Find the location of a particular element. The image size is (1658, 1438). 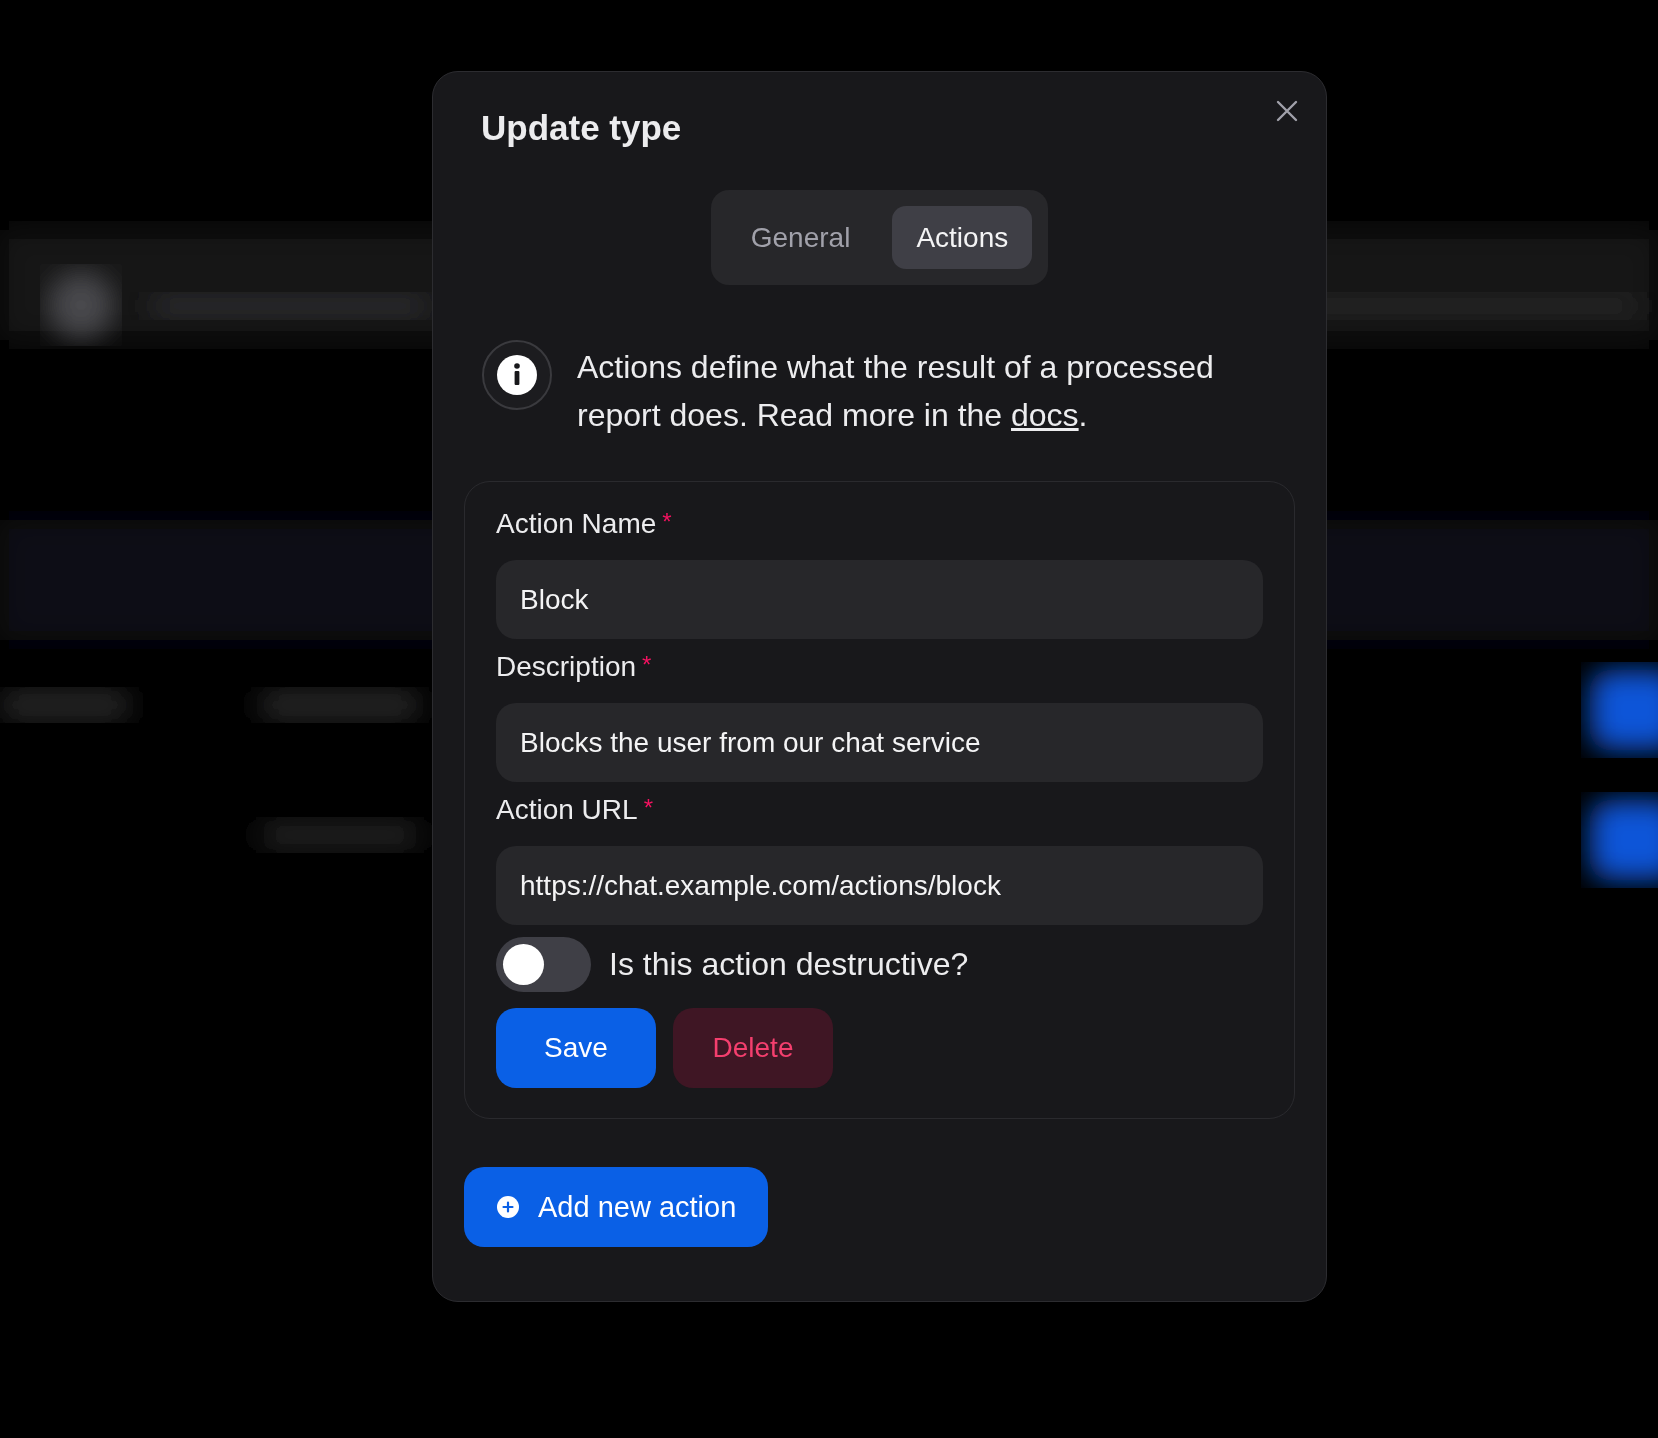

field-label: Action URL is located at coordinates (567, 810).